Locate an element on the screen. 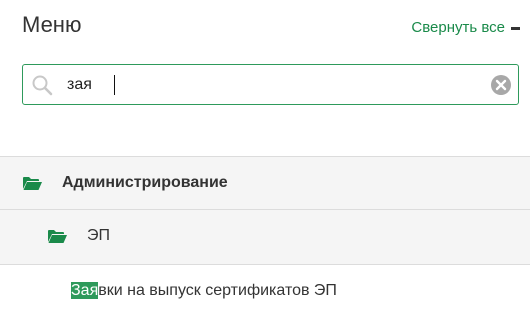 The height and width of the screenshot is (312, 530). menu-item-link: Заявки на выпуск сертификатов ЭП is located at coordinates (204, 291).